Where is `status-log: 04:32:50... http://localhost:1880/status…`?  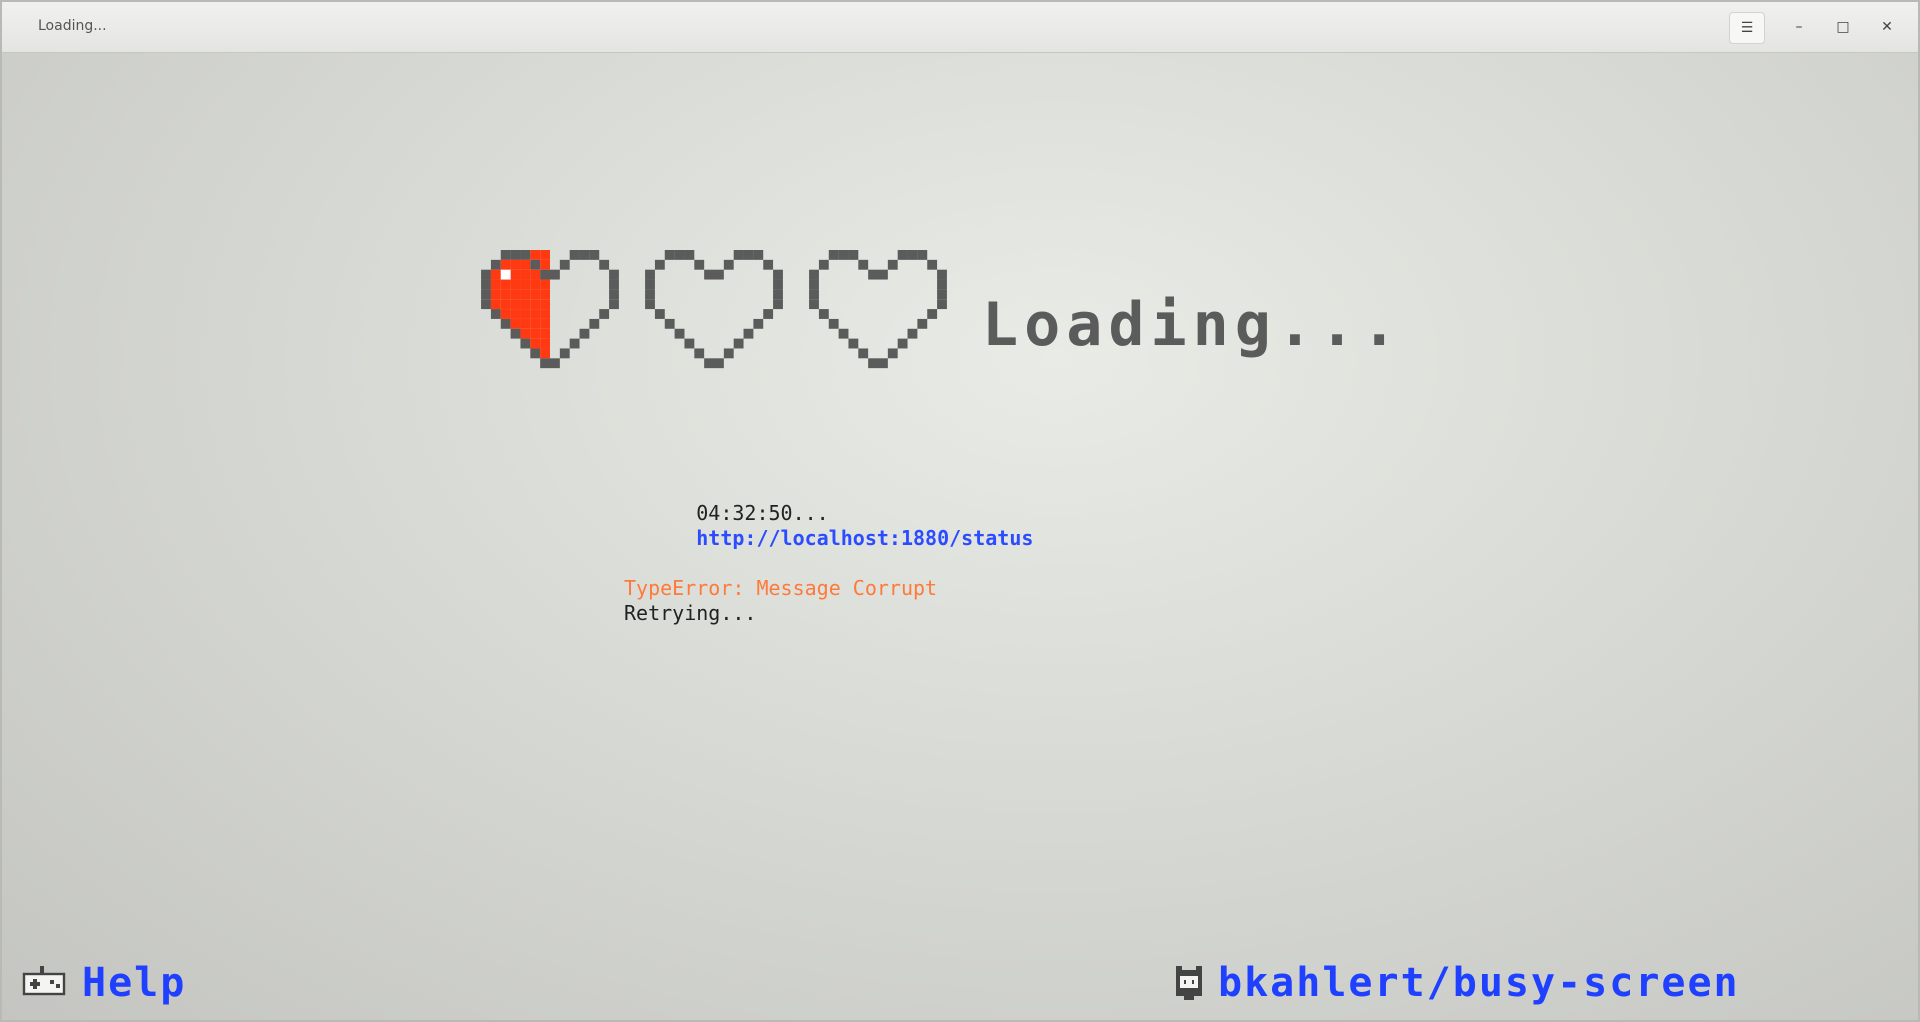 status-log: 04:32:50... http://localhost:1880/status… is located at coordinates (828, 551).